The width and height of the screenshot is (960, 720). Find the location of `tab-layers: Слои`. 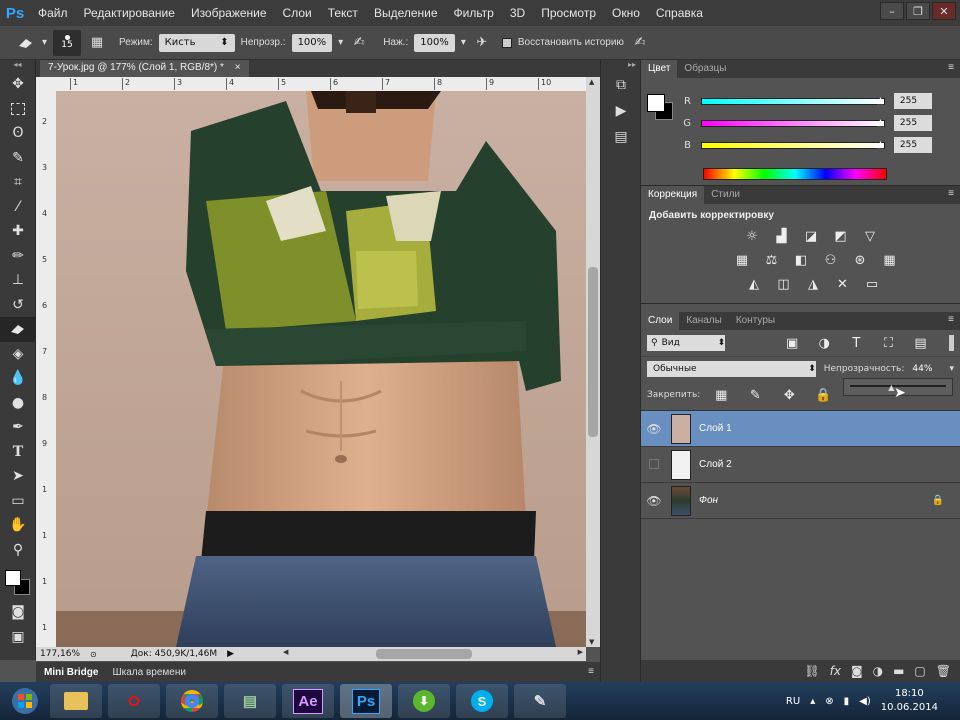

tab-layers: Слои is located at coordinates (660, 321).